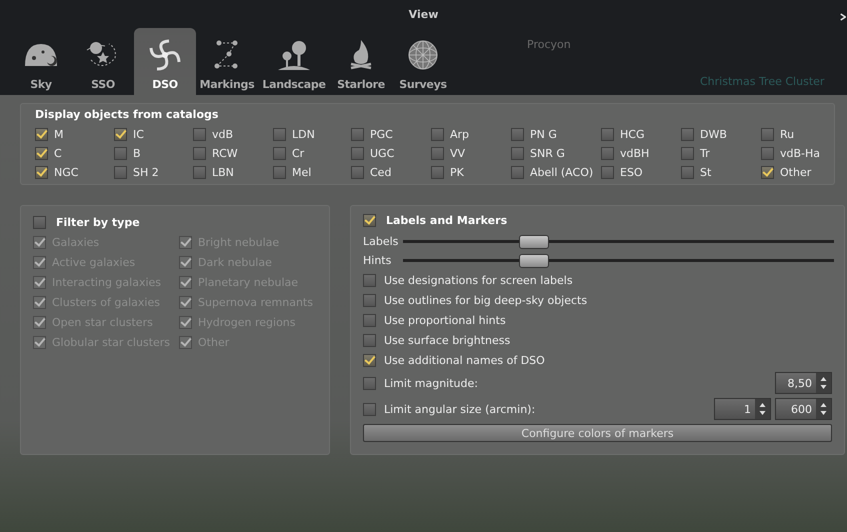  I want to click on checkbox-label: Cr, so click(298, 153).